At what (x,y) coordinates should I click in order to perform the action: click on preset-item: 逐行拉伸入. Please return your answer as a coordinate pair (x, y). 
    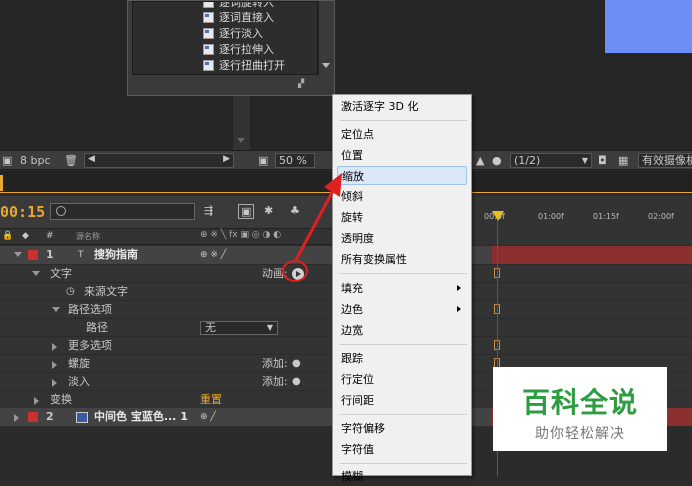
    Looking at the image, I should click on (238, 50).